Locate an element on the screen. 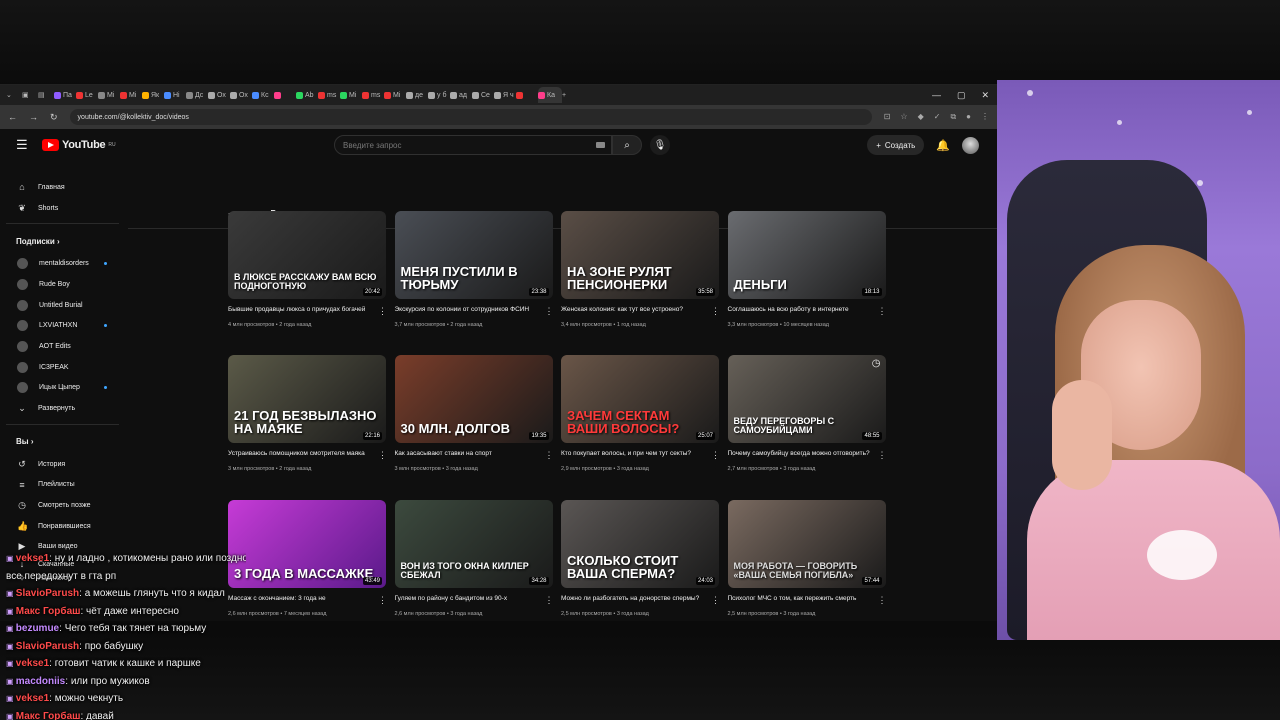  avatar is located at coordinates (970, 145).